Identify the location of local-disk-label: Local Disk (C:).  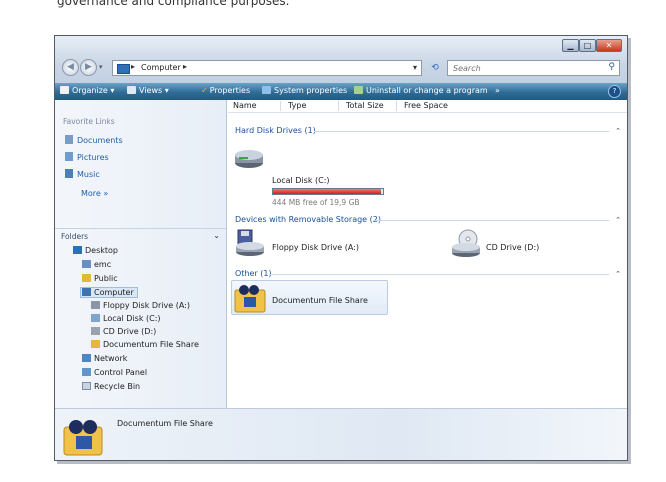
(301, 180).